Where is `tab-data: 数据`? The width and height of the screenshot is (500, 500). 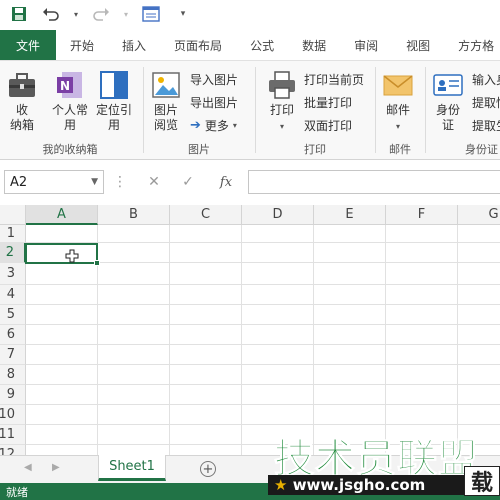 tab-data: 数据 is located at coordinates (314, 45).